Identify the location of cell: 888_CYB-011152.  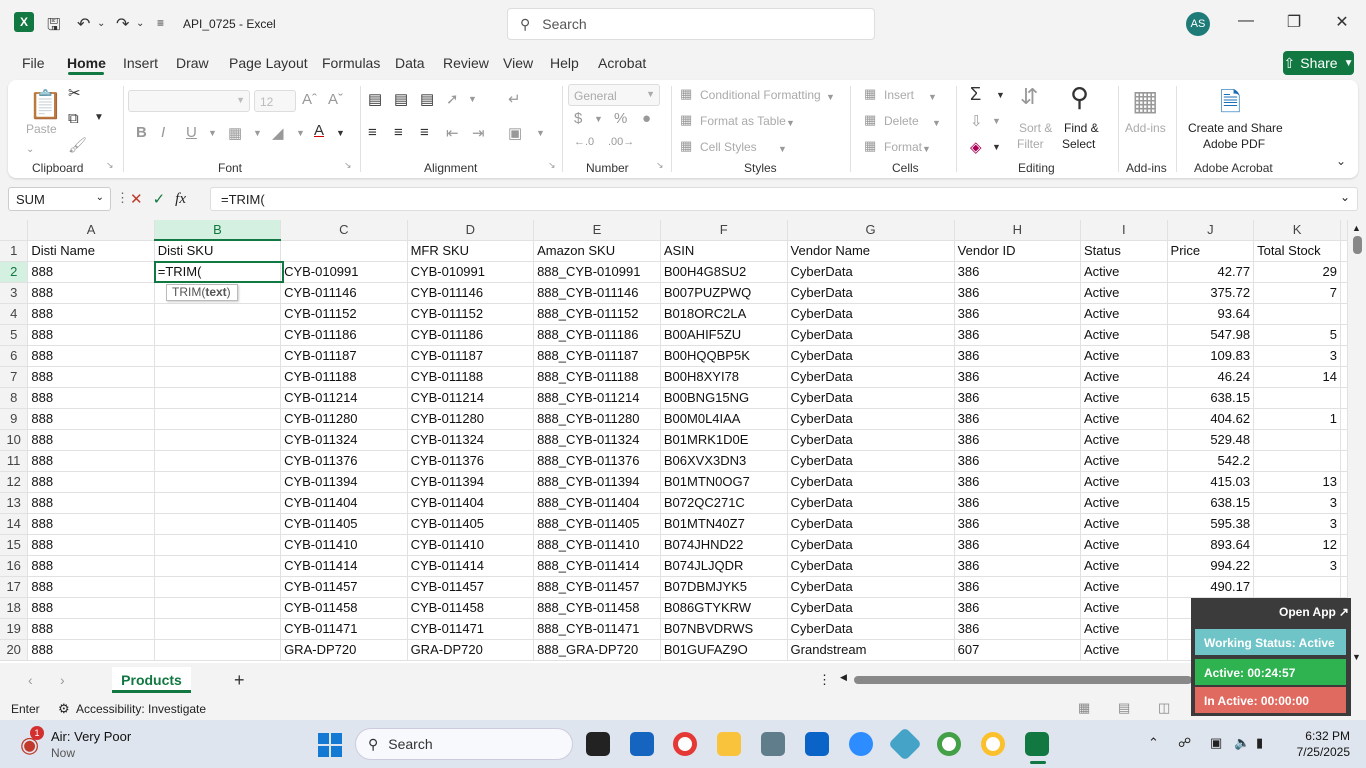
(597, 314).